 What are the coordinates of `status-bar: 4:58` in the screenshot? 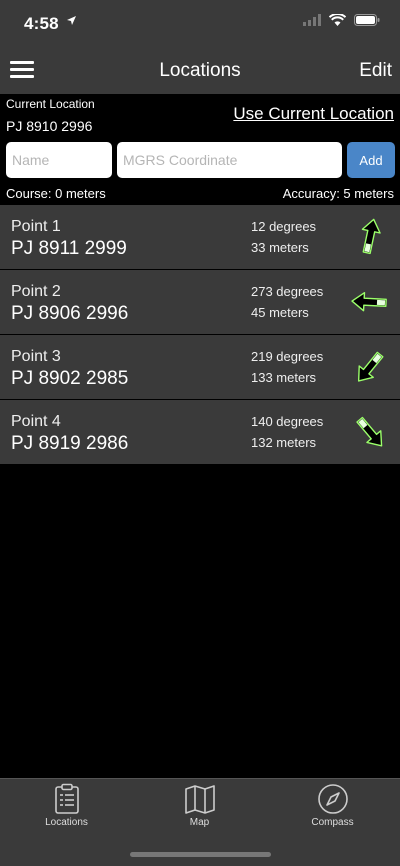 It's located at (200, 22).